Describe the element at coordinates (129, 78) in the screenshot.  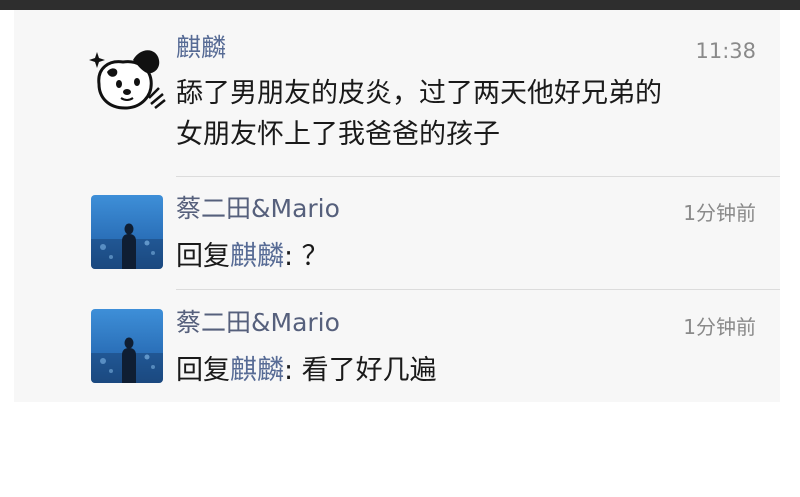
I see `cartoon-dog-avatar` at that location.